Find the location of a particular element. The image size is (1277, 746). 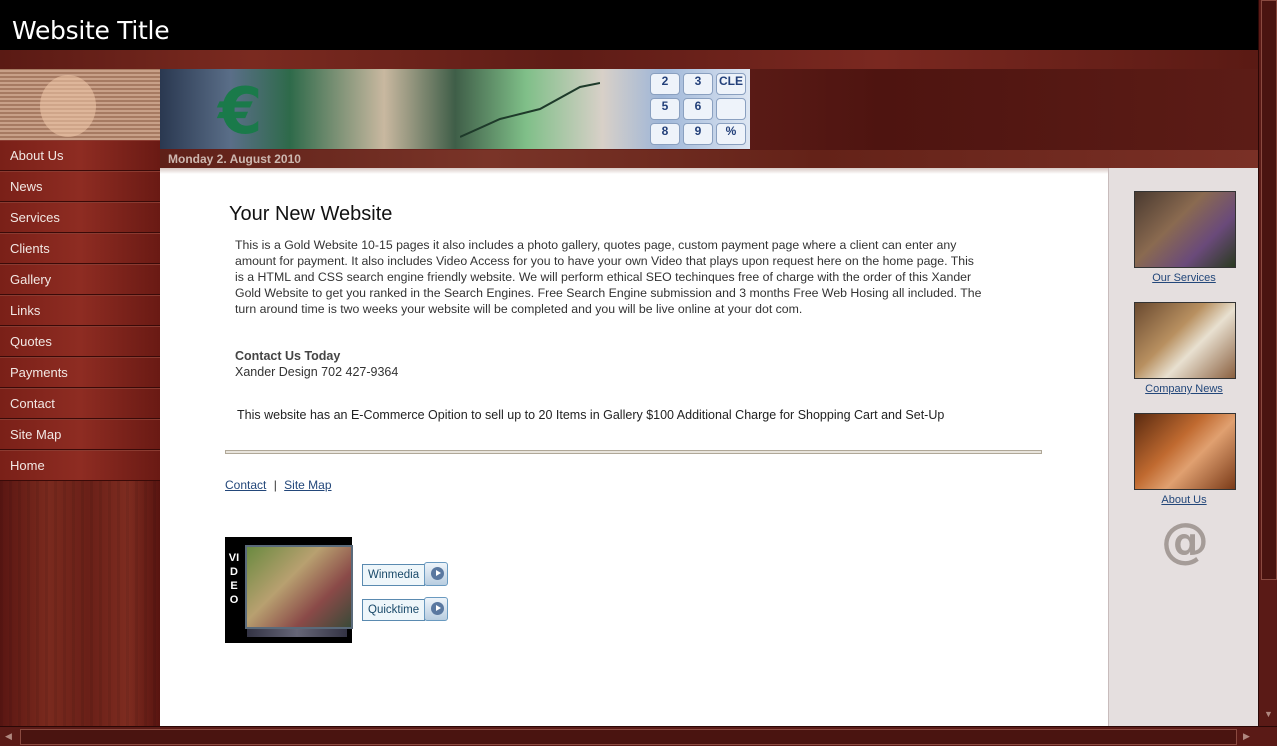

keypad-key: 6 is located at coordinates (698, 109).